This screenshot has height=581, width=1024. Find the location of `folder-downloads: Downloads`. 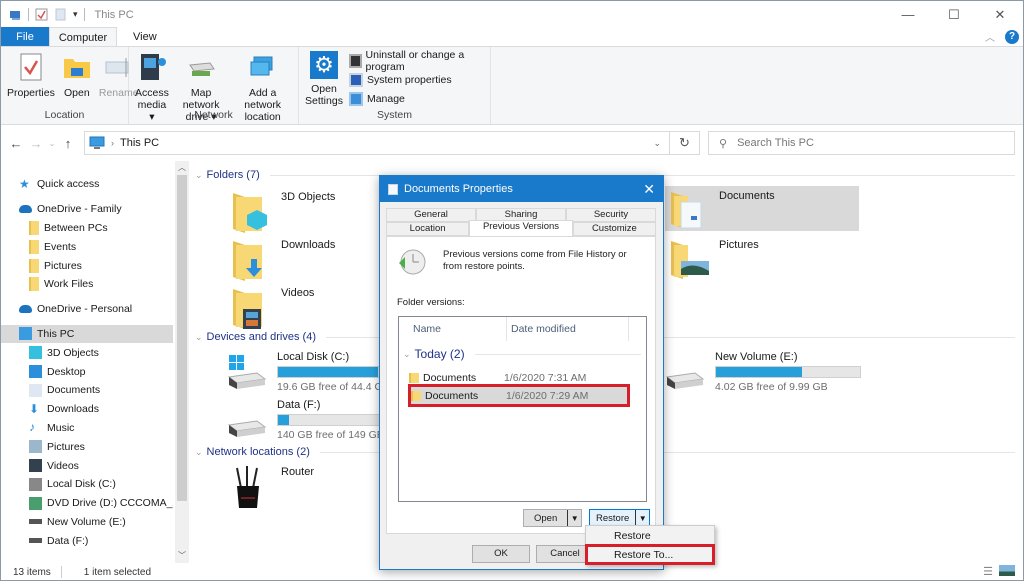

folder-downloads: Downloads is located at coordinates (283, 261).